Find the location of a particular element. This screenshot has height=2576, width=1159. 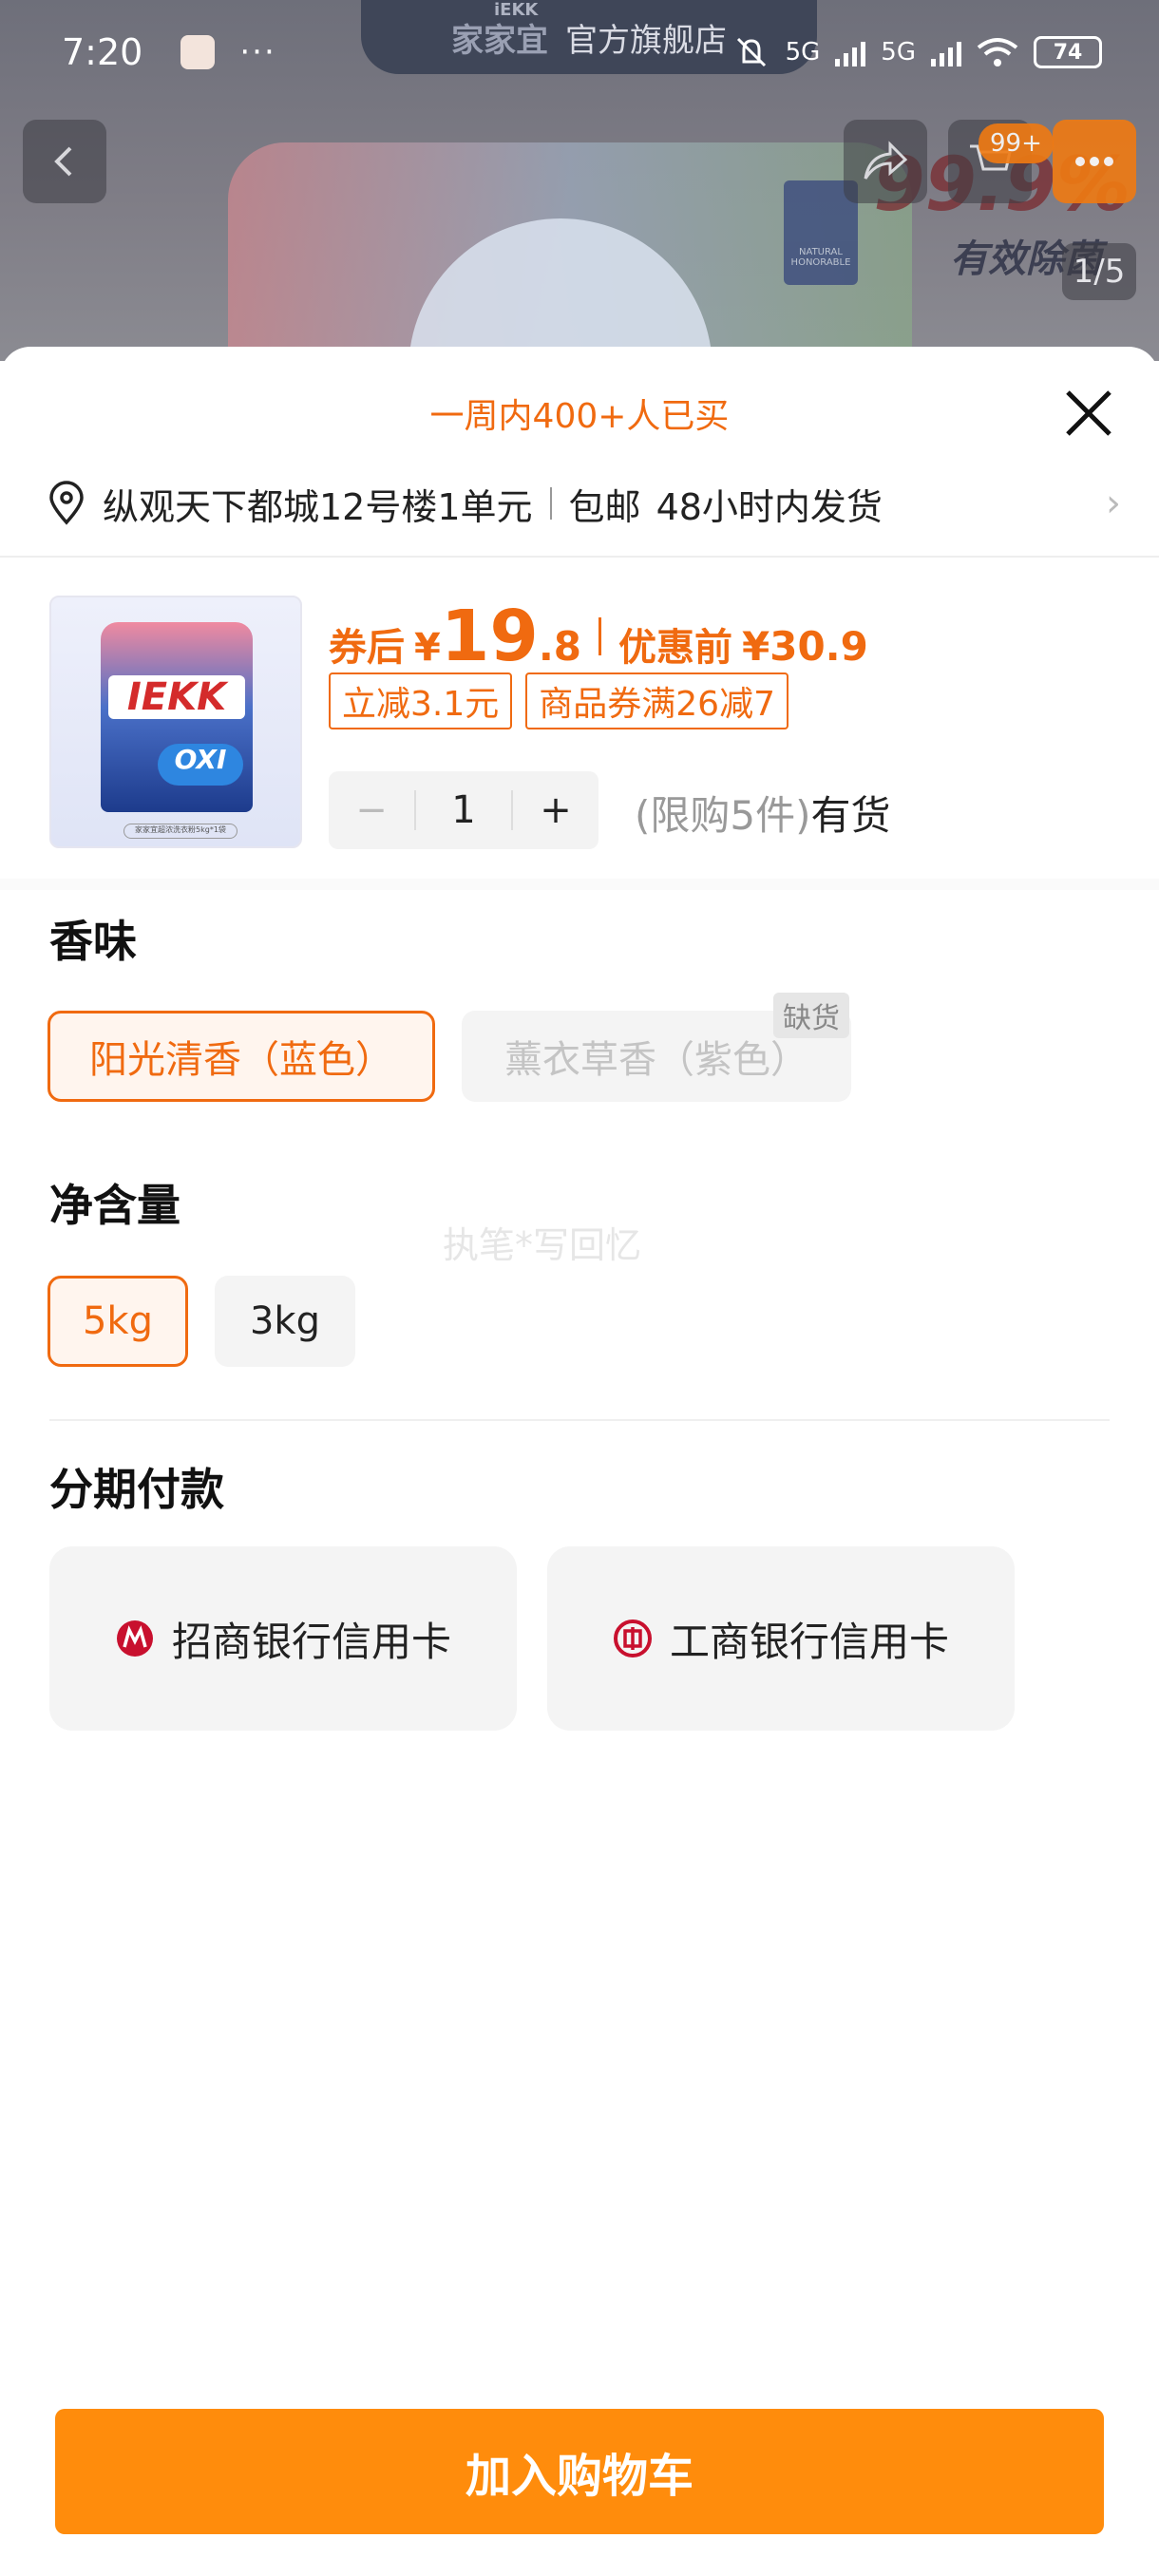

price-separator is located at coordinates (600, 636).